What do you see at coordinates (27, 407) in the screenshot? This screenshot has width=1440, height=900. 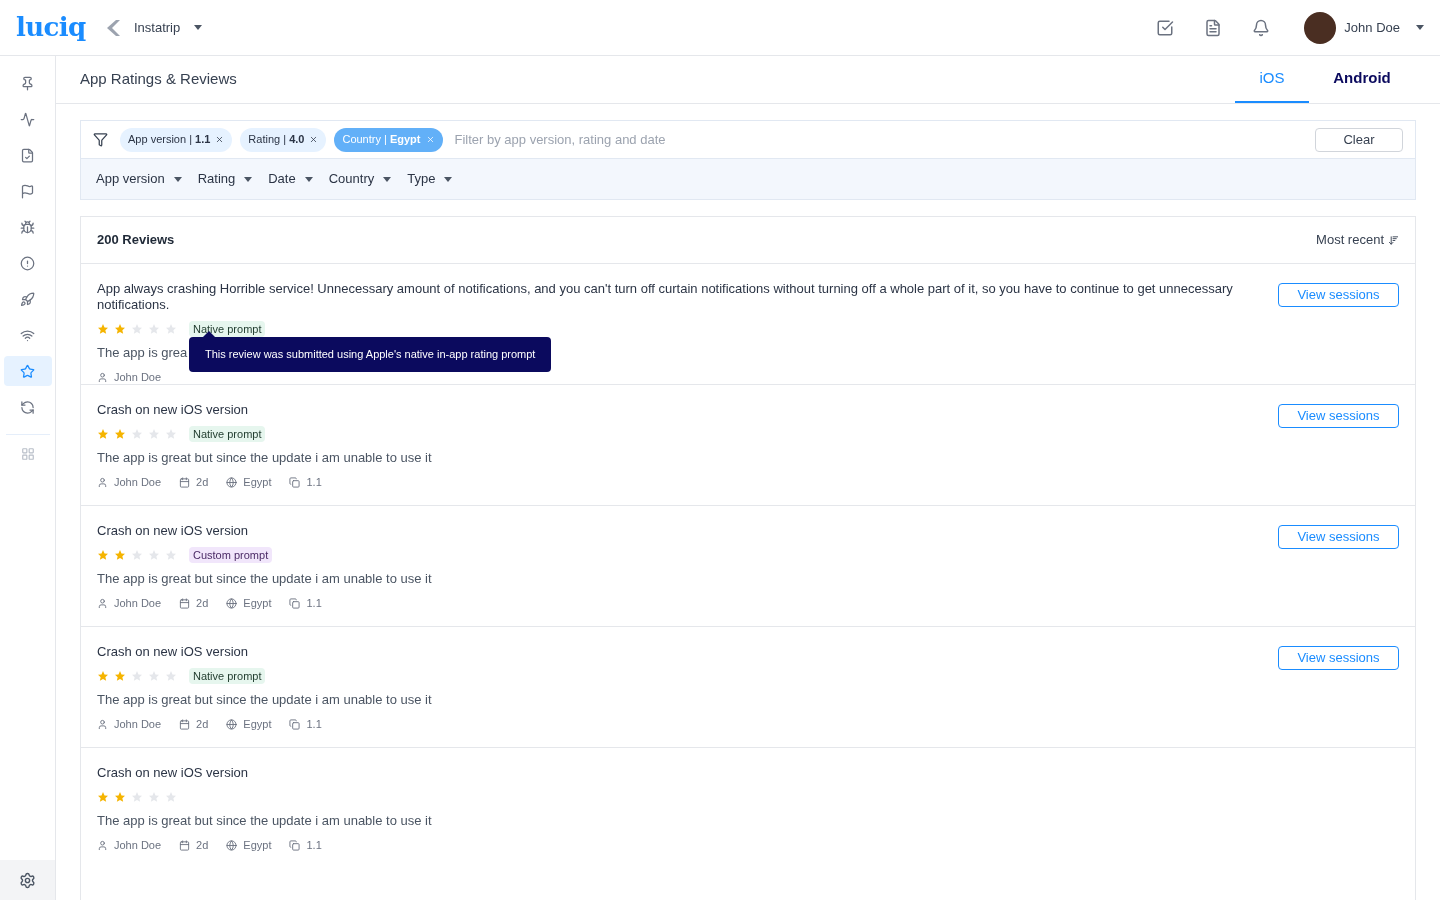 I see `refresh-icon` at bounding box center [27, 407].